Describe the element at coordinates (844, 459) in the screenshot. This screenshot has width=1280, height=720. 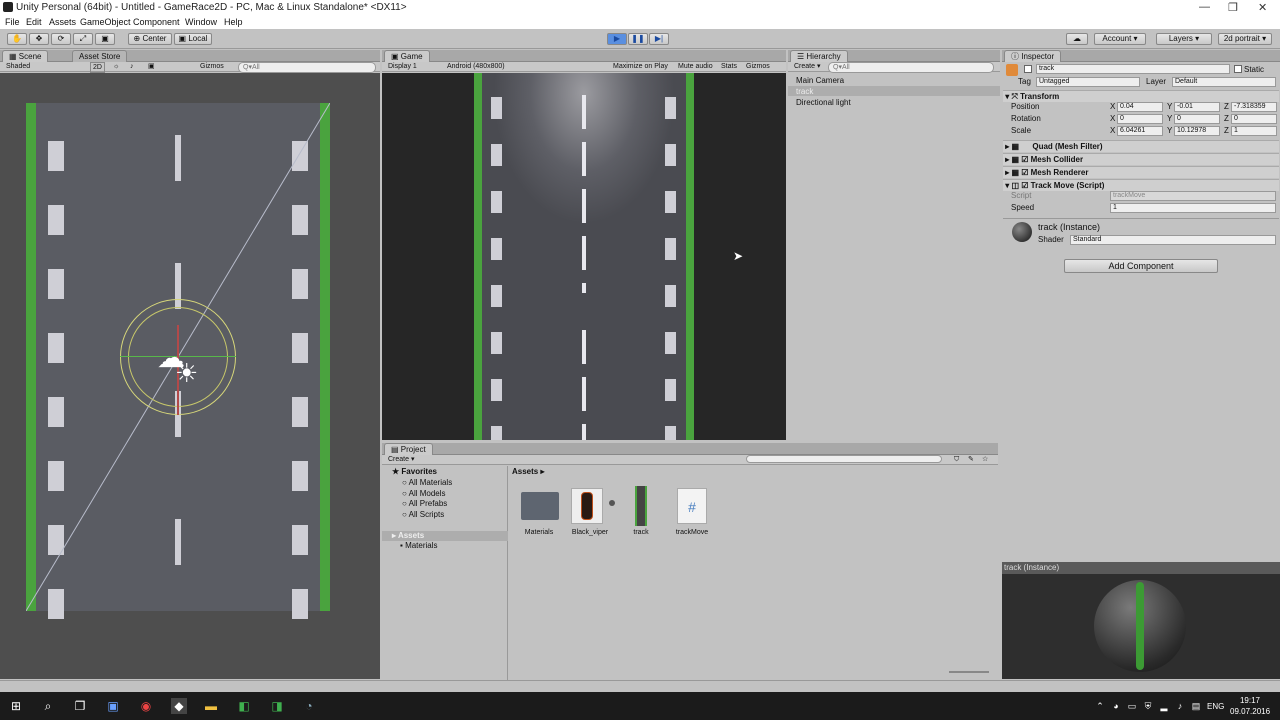
I see `project-search-input` at that location.